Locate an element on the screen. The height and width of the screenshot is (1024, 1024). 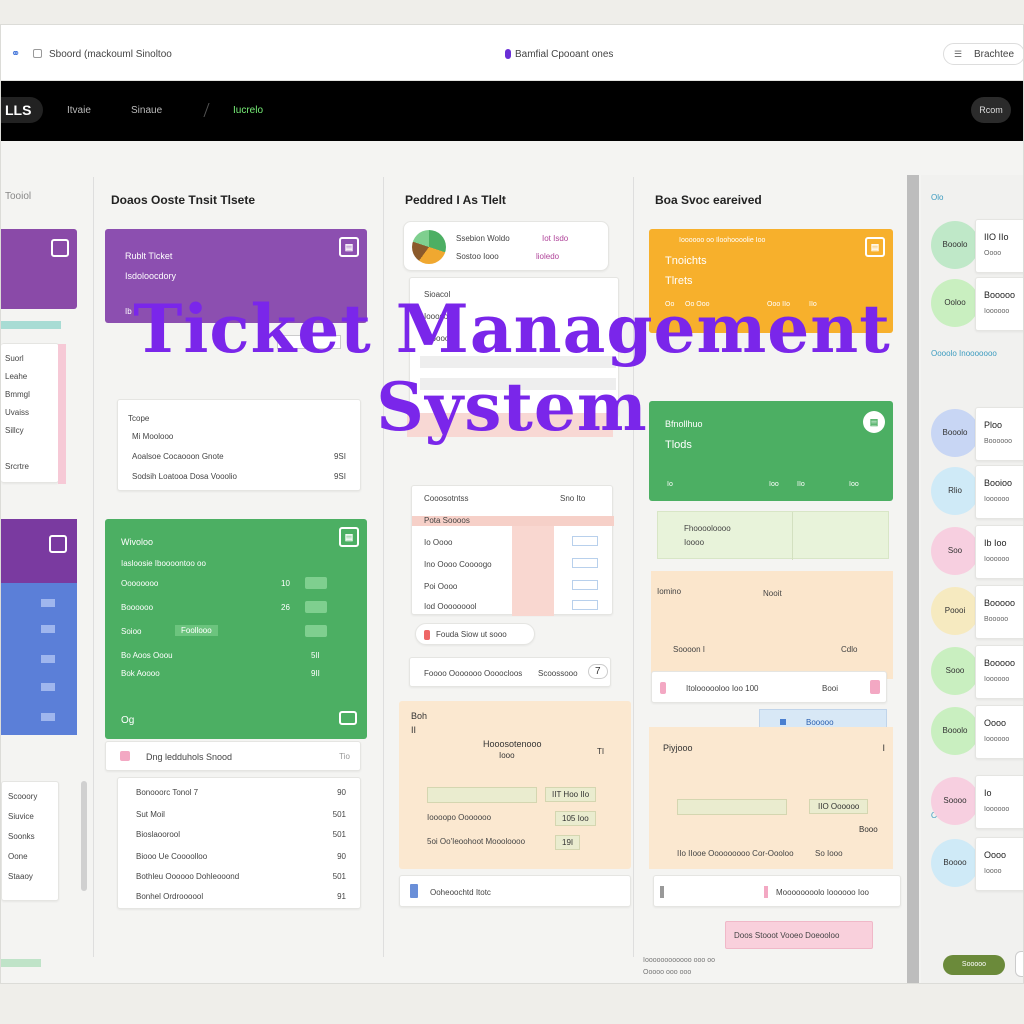
right-panel-row: Sooo Booooo Ioooooo is located at coordinates (974, 672).